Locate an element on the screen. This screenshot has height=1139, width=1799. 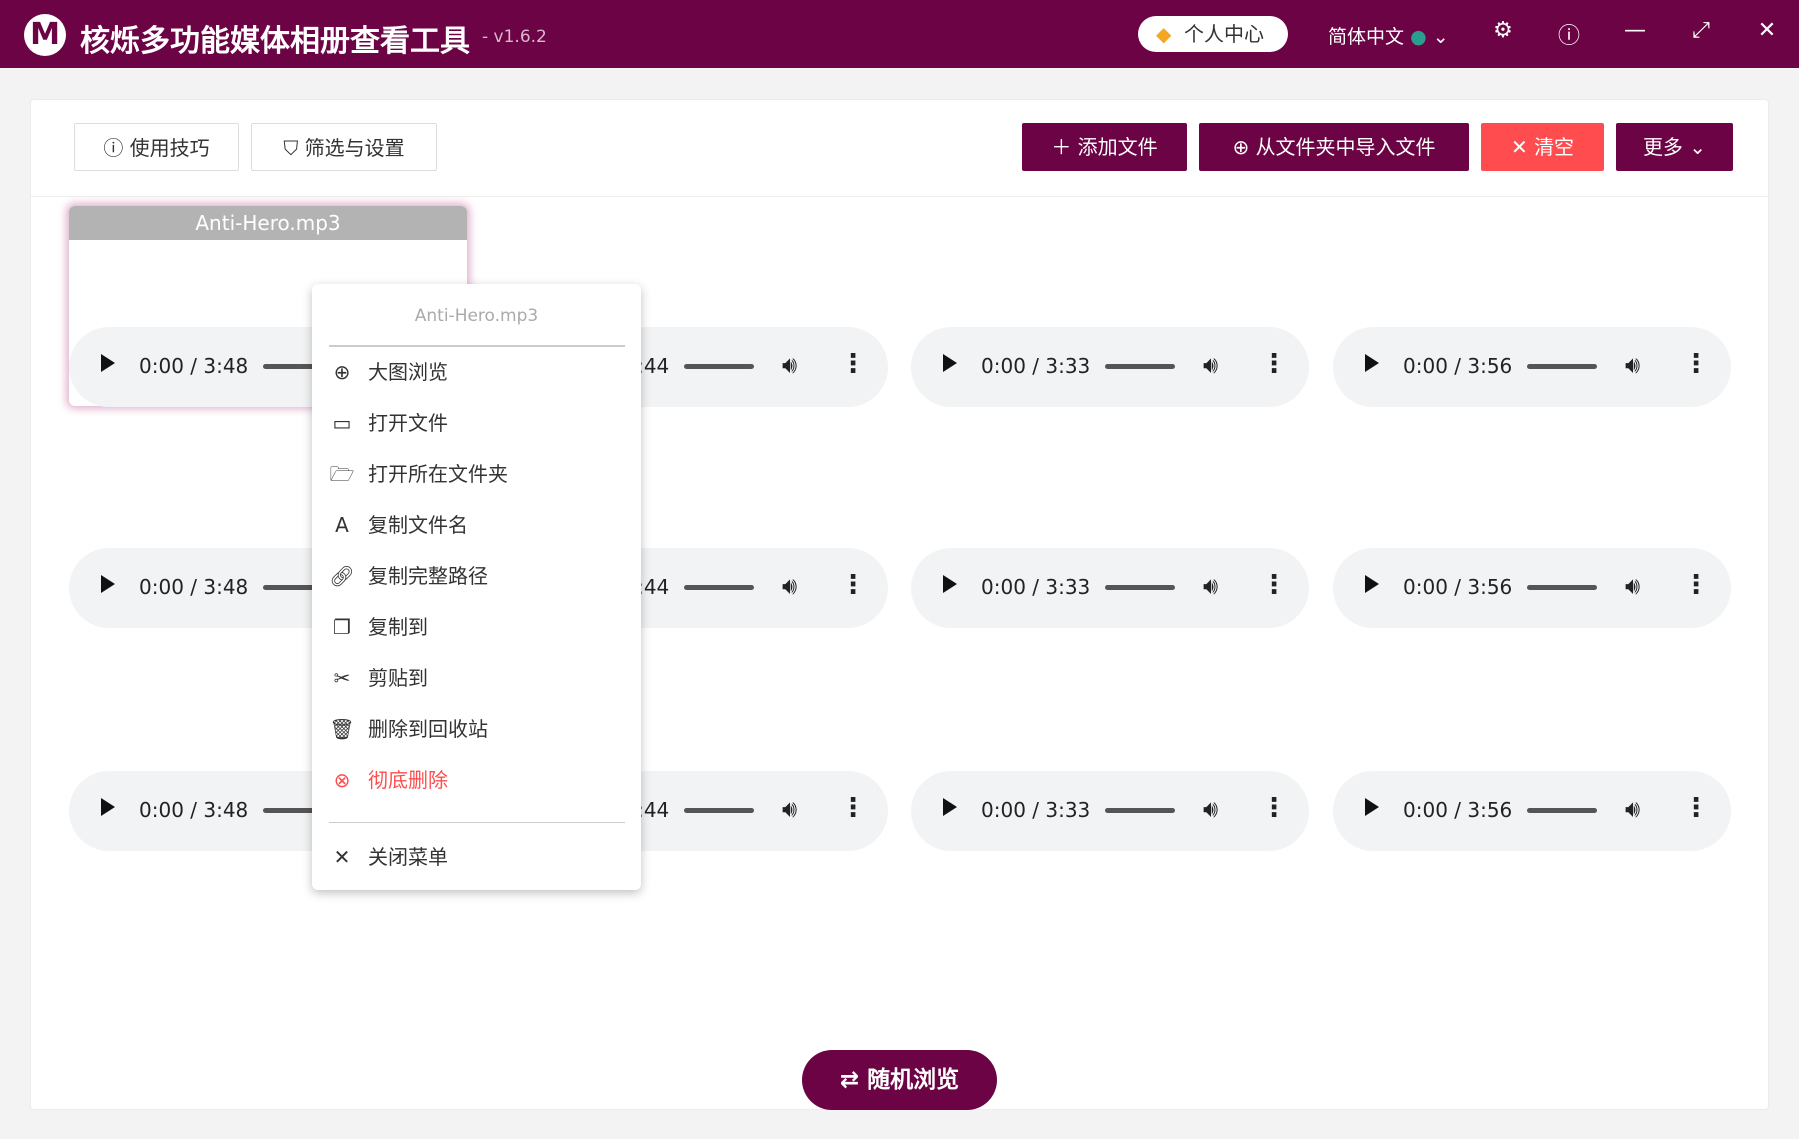
import-folder-button: ⊕ 从文件夹中导入文件 is located at coordinates (1334, 147).